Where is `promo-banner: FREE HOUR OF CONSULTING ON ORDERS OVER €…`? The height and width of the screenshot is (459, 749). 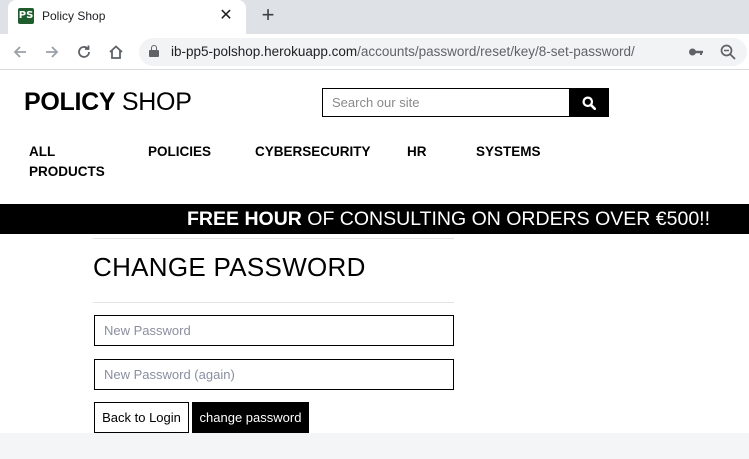
promo-banner: FREE HOUR OF CONSULTING ON ORDERS OVER €… is located at coordinates (374, 219).